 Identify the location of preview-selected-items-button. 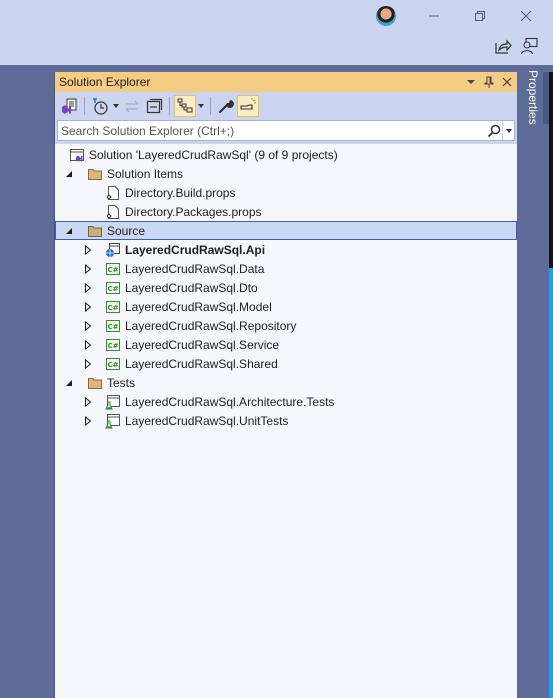
(248, 106).